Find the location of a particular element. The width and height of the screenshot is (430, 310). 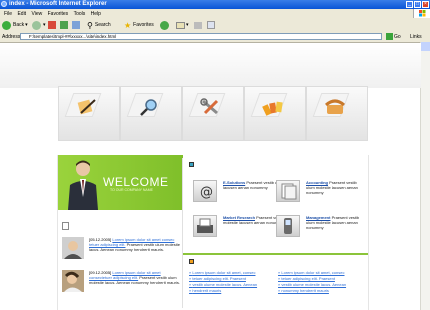

home-button is located at coordinates (76, 25).